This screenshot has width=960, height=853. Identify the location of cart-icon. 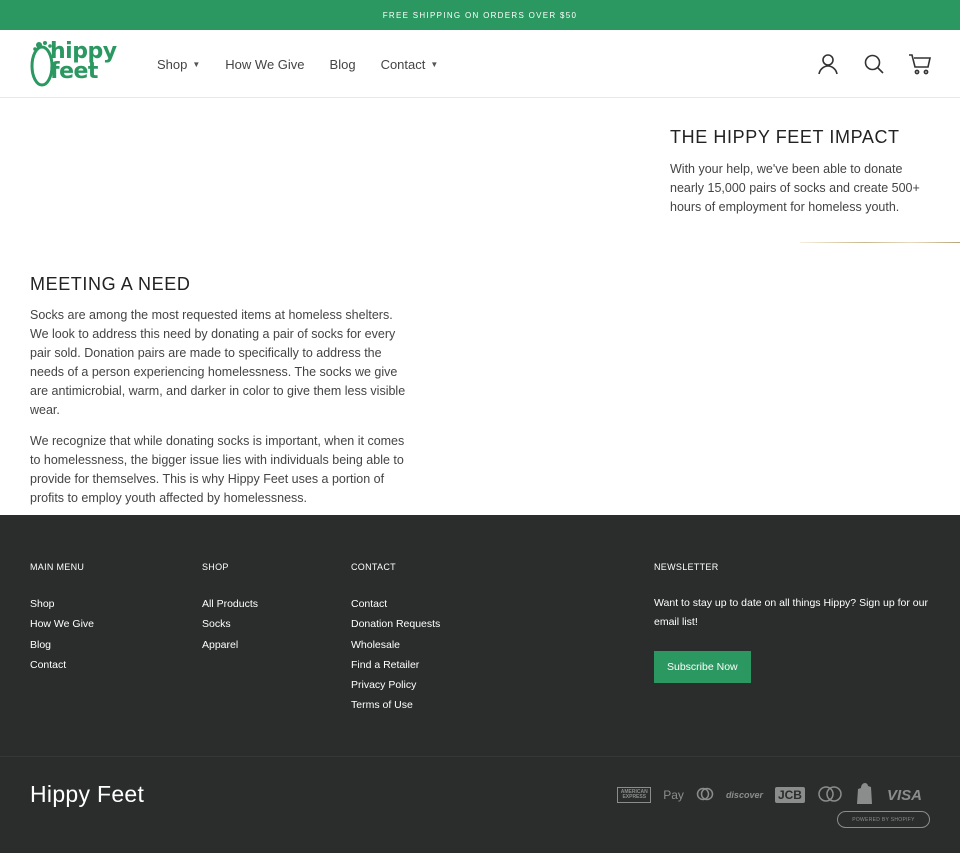
(920, 64).